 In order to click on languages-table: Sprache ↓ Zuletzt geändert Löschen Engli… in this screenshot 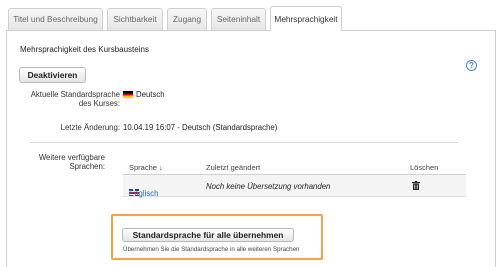, I will do `click(294, 179)`.